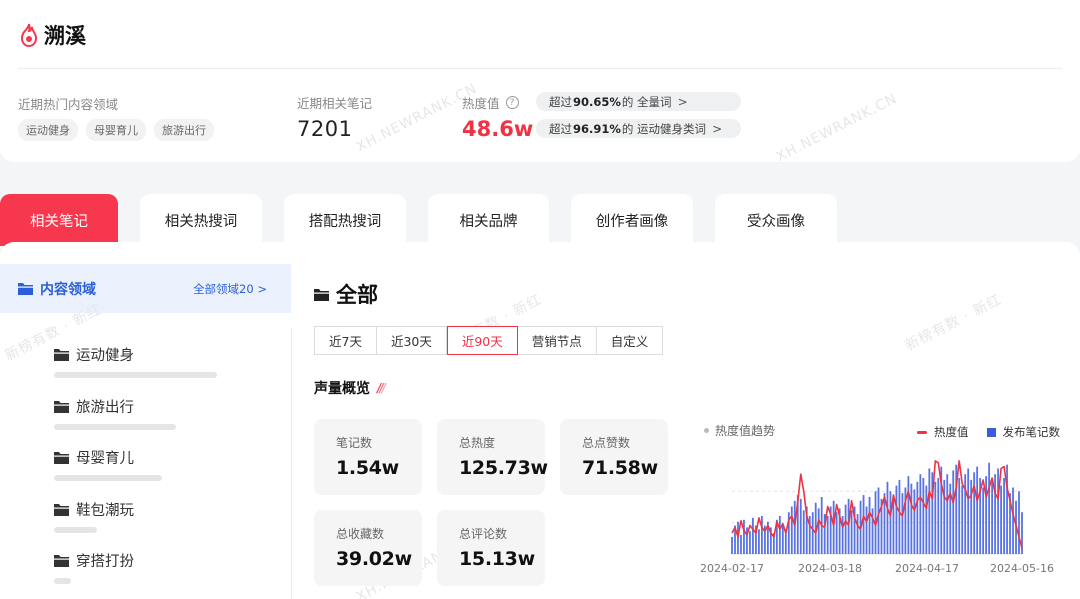  I want to click on range-90d-button: 近90天, so click(482, 340).